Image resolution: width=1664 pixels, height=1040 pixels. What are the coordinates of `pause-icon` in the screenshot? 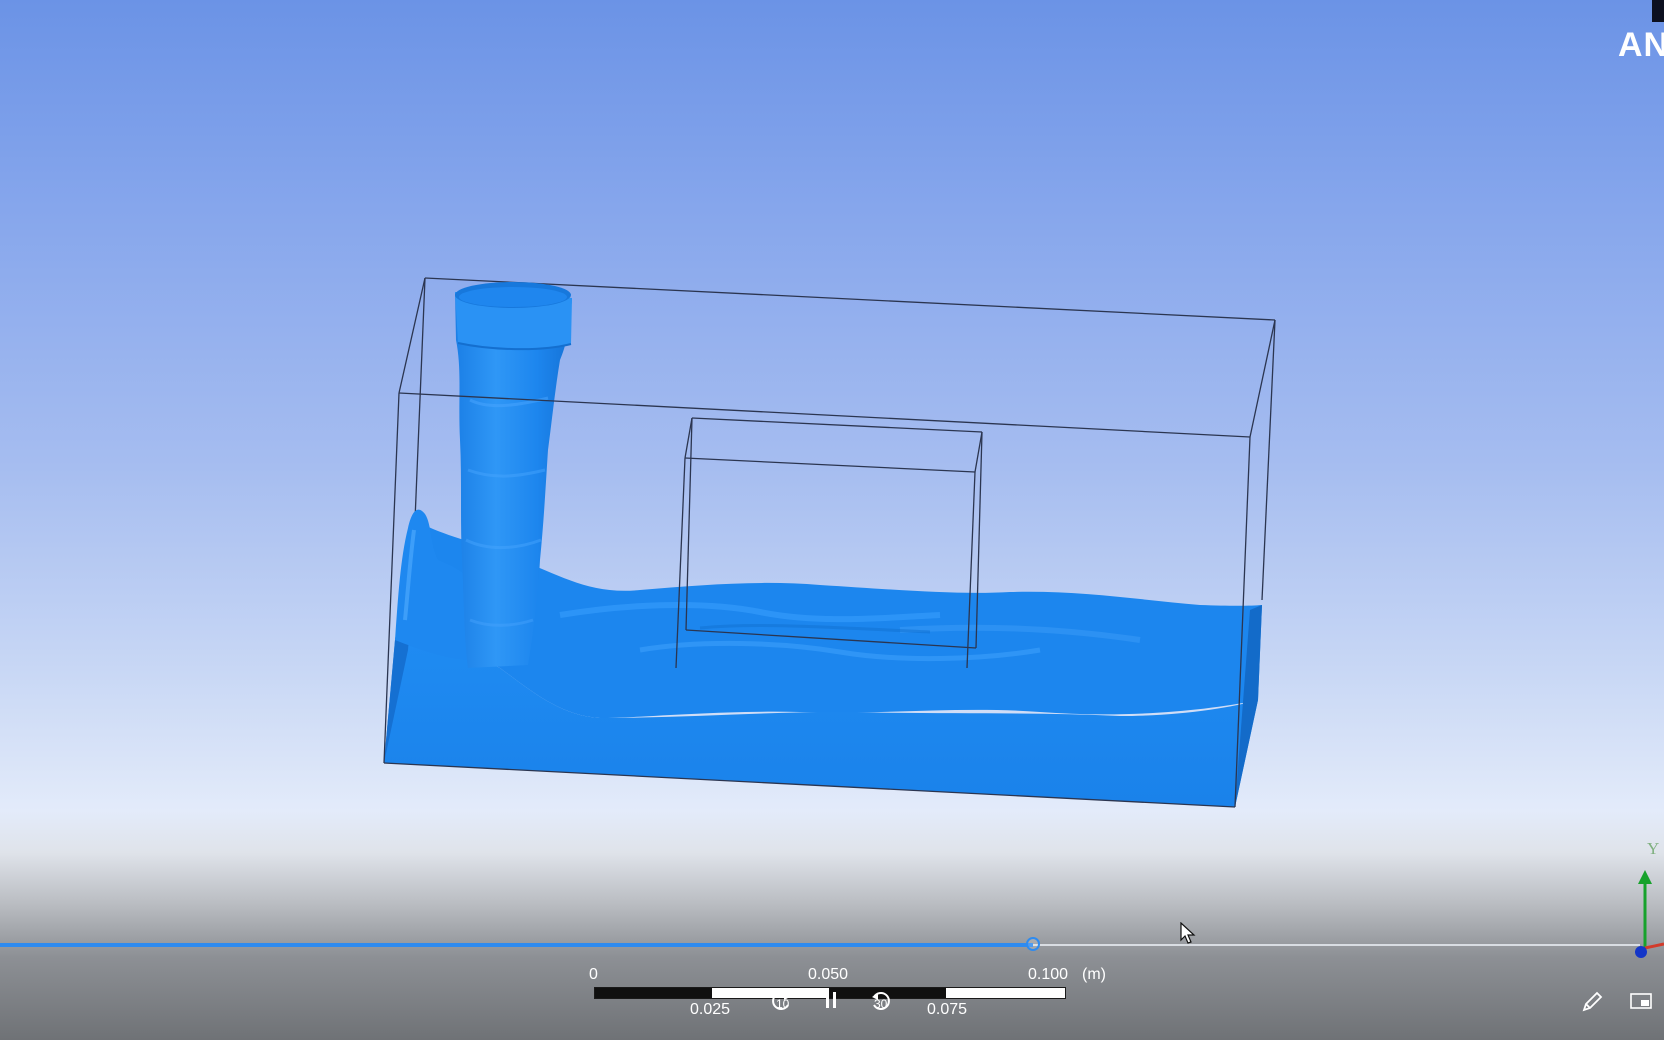 It's located at (831, 1000).